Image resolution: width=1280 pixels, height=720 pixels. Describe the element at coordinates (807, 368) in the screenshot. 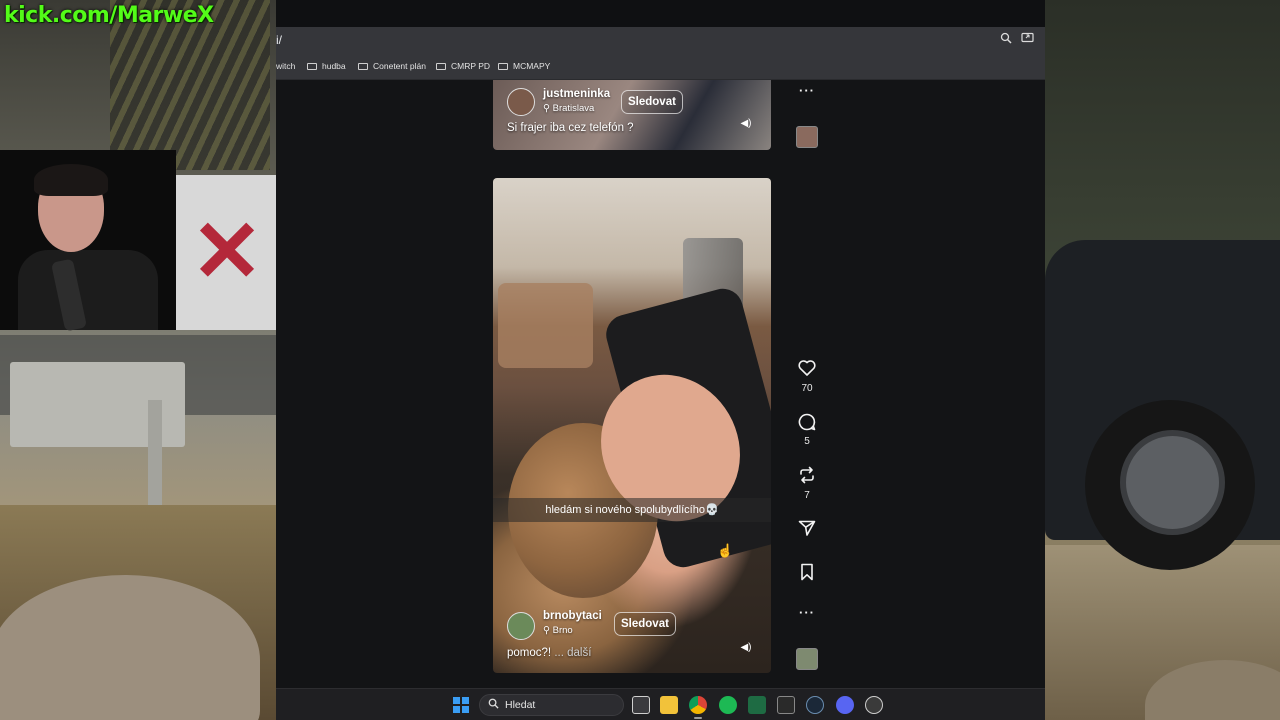

I see `like-icon` at that location.